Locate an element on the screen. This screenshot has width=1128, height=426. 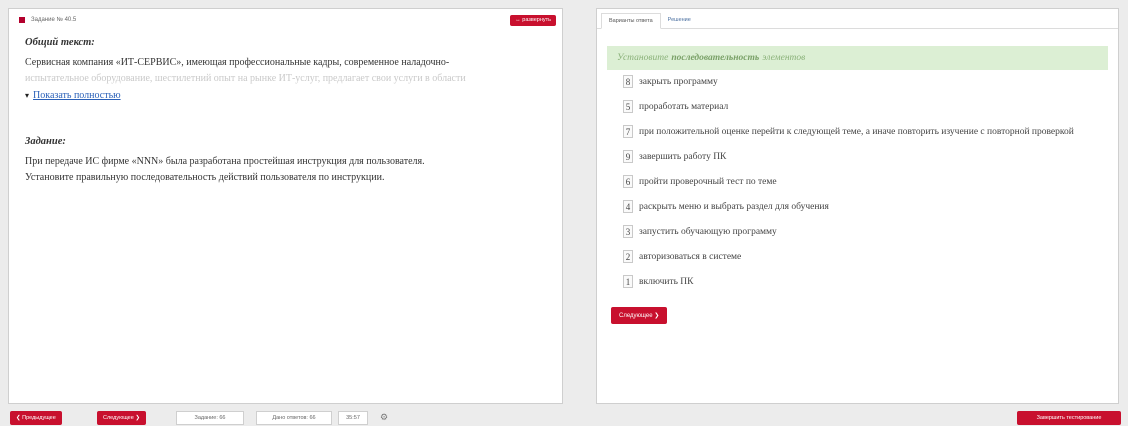
prev-button: ❮ Предыдущее is located at coordinates (36, 418).